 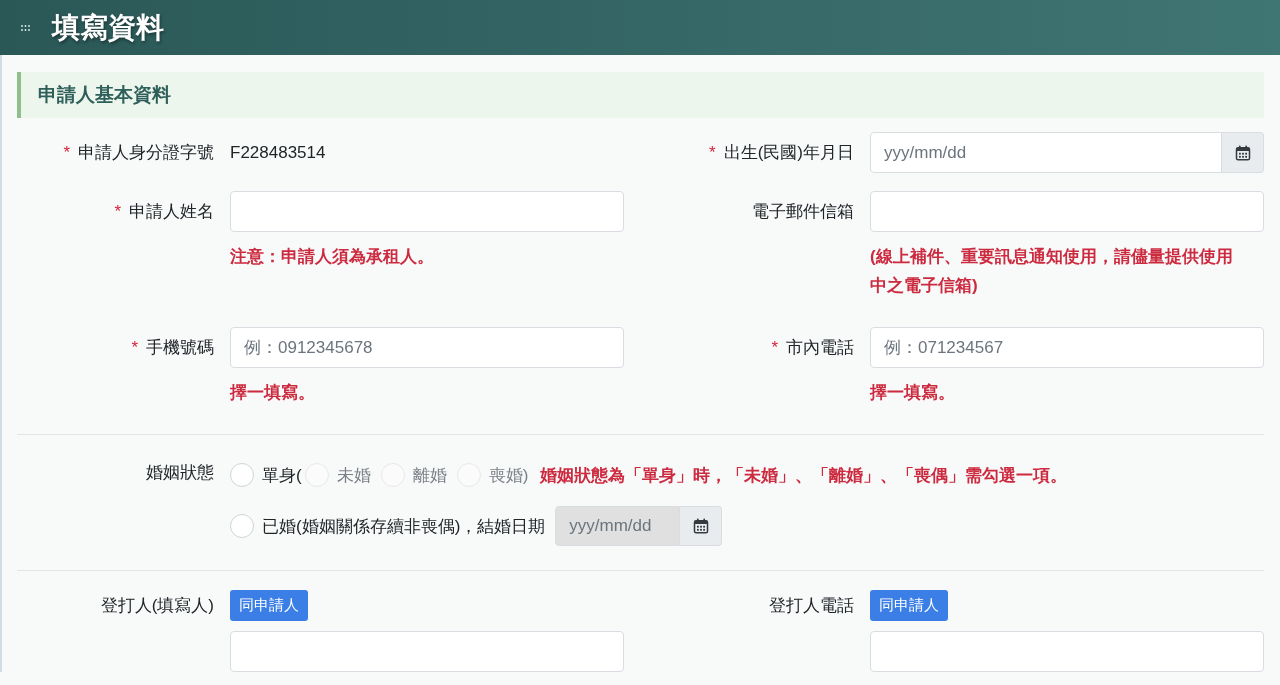 I want to click on page-title: 填寫資料, so click(x=108, y=27).